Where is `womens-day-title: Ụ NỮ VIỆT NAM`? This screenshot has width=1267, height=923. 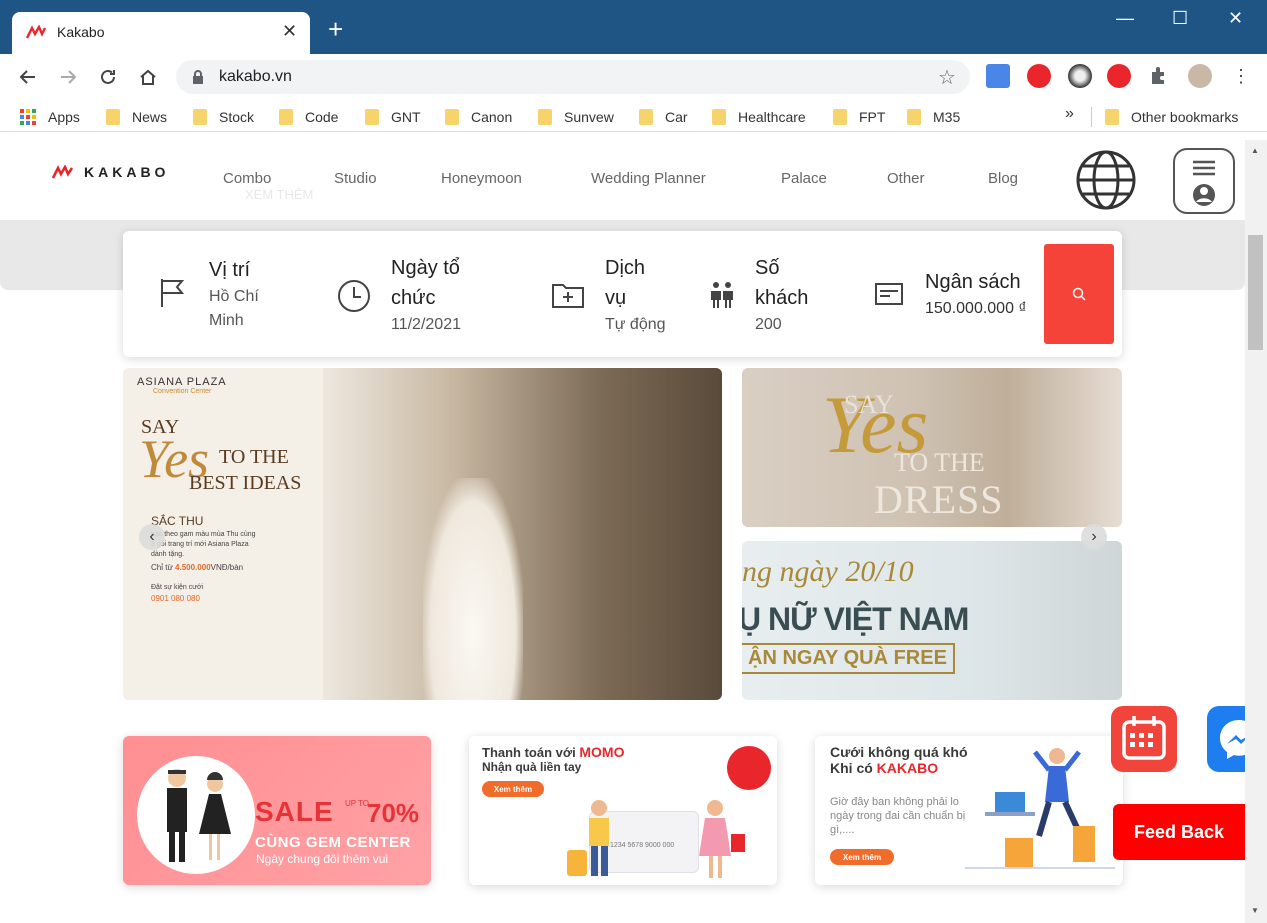
womens-day-title: Ụ NỮ VIỆT NAM is located at coordinates (855, 619).